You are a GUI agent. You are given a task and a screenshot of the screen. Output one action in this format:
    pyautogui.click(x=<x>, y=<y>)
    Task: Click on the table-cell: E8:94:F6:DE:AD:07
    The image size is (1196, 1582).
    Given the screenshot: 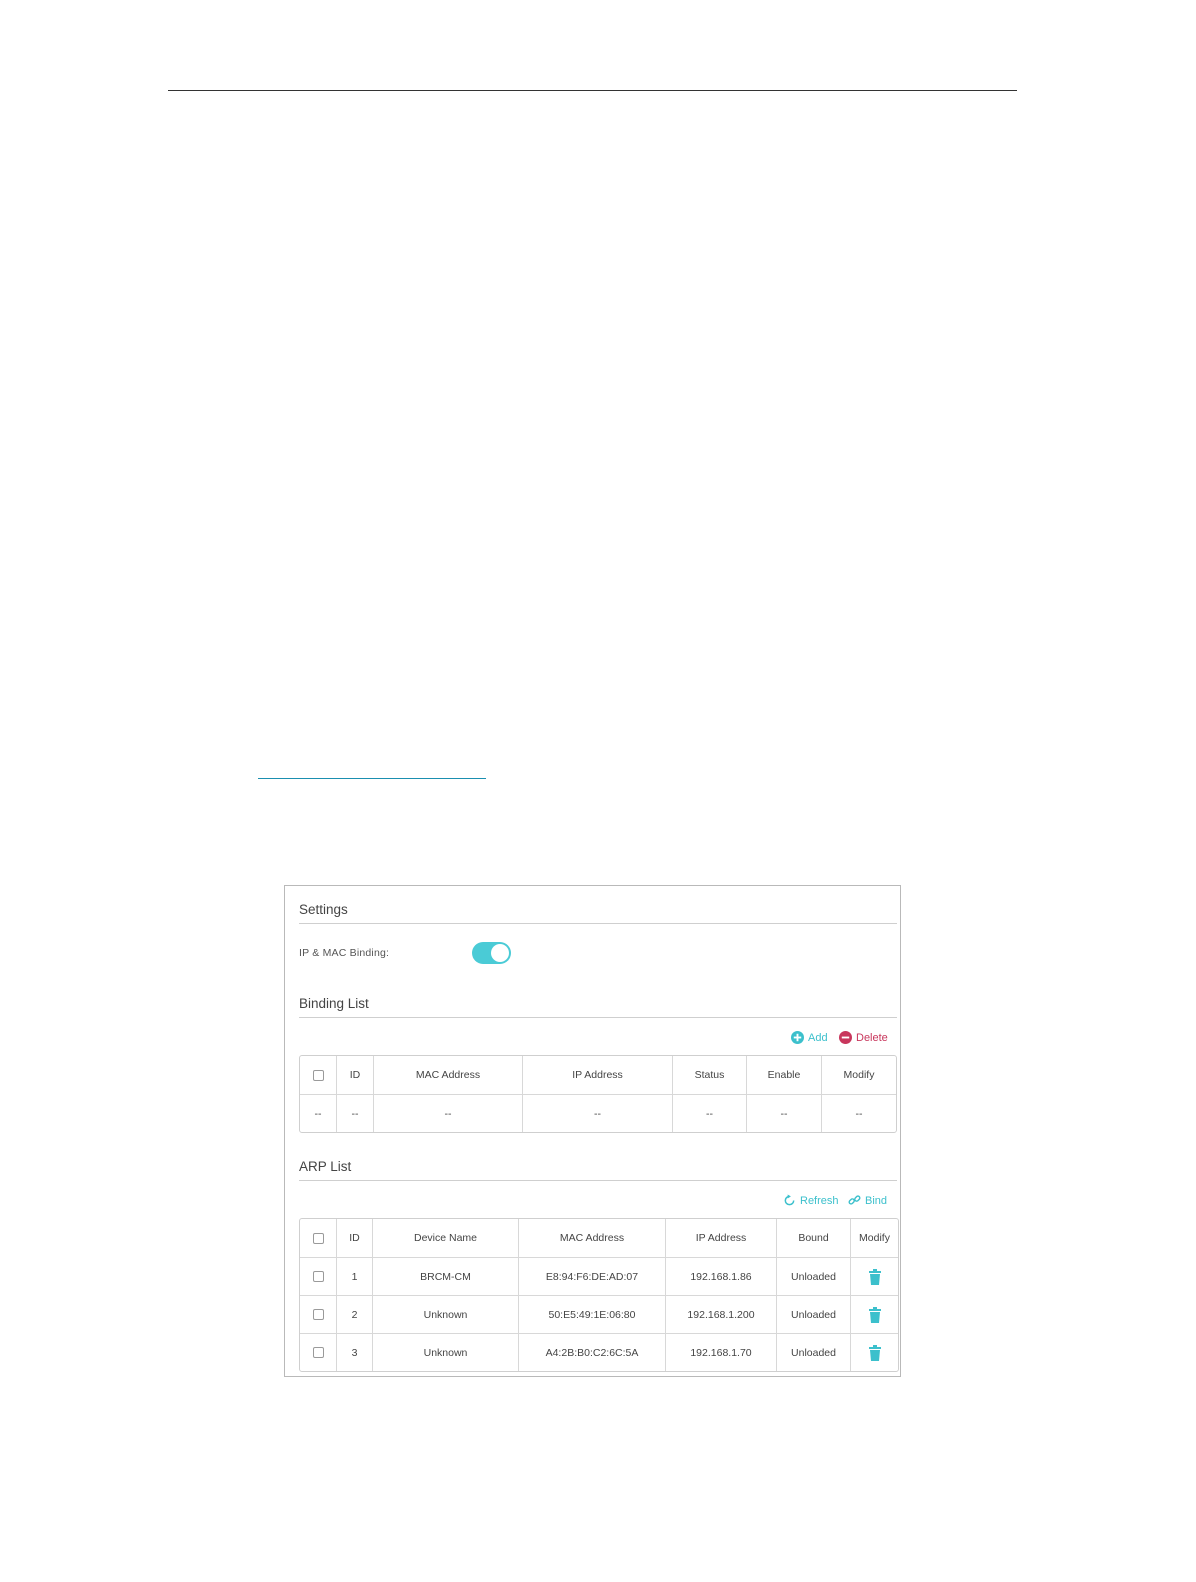 What is the action you would take?
    pyautogui.click(x=592, y=1277)
    